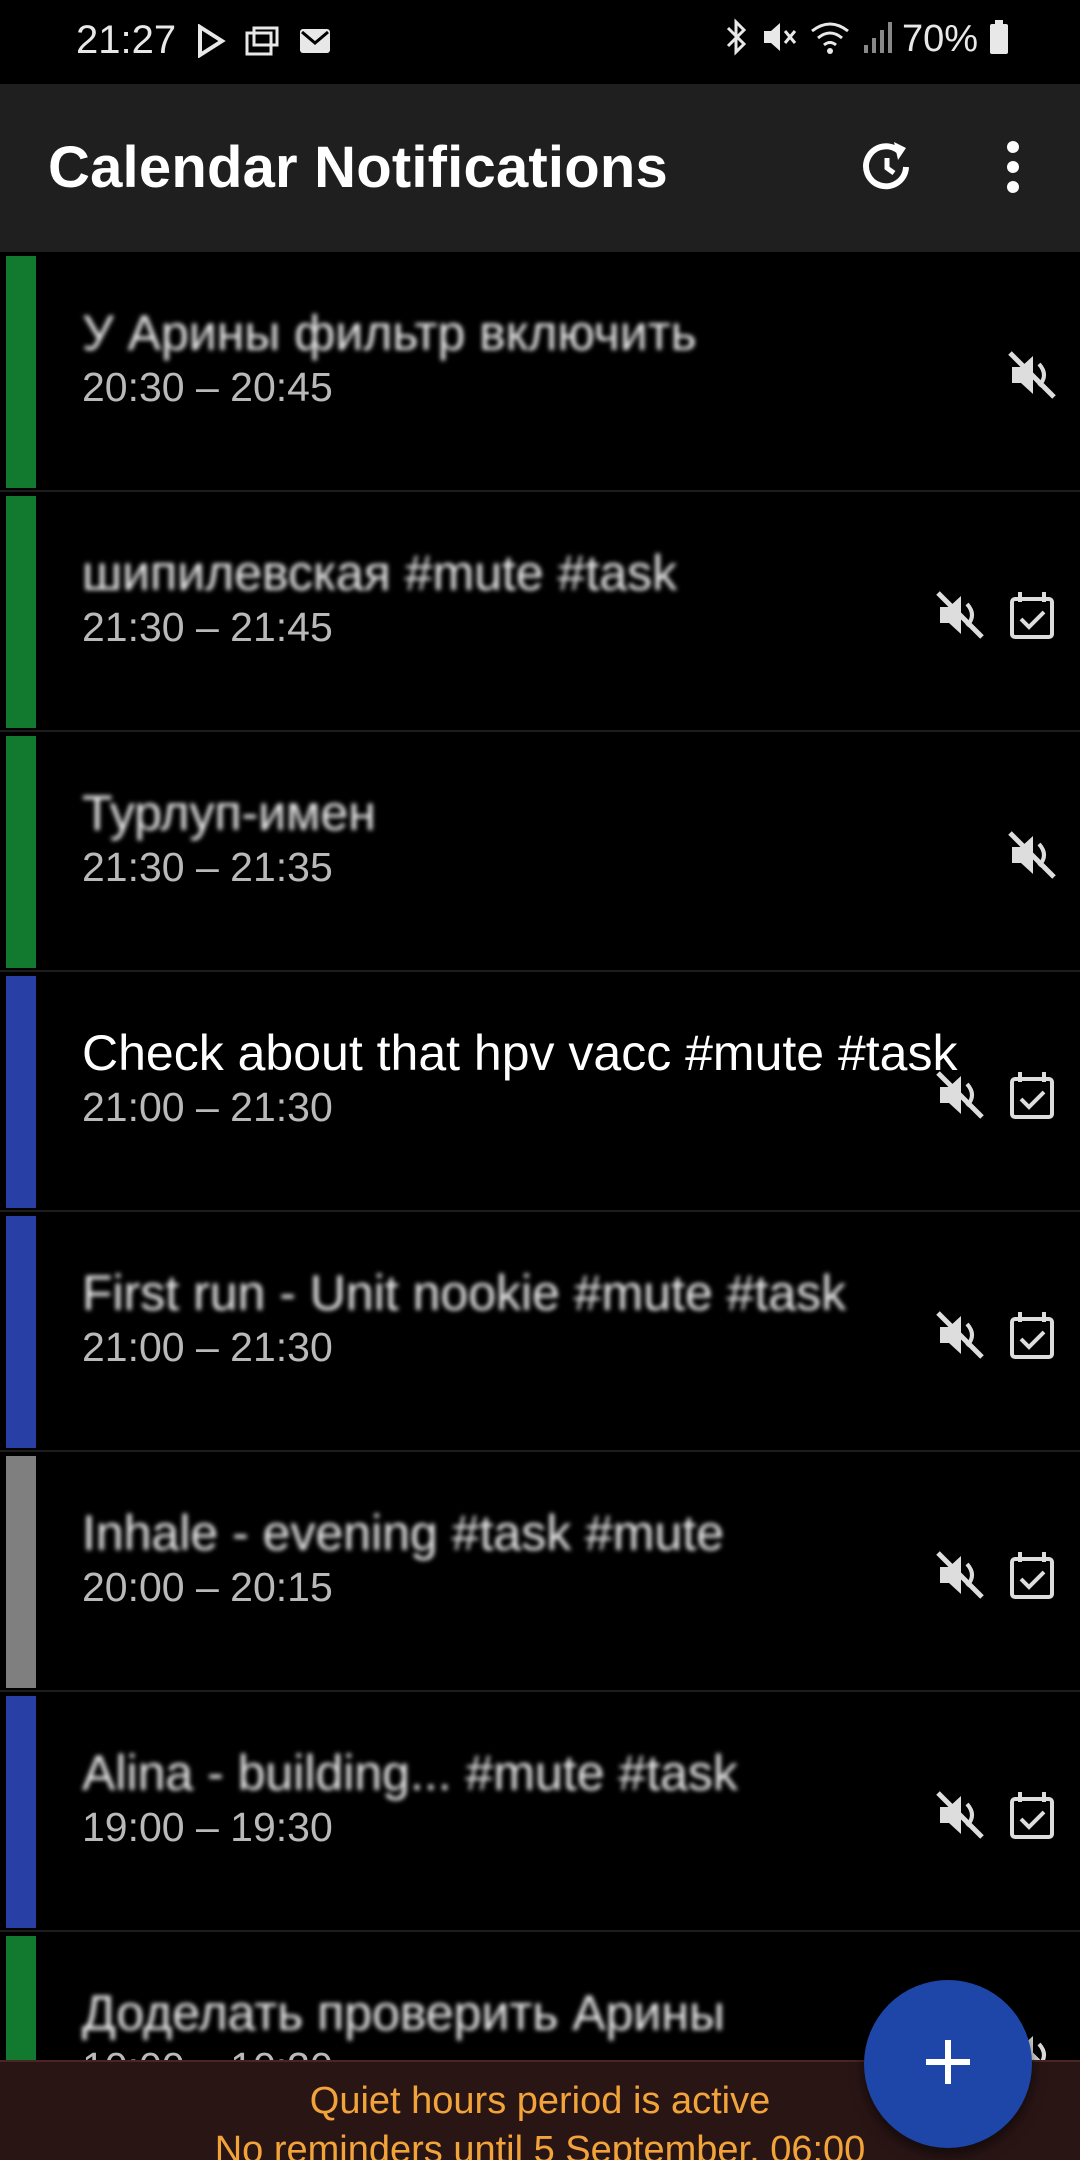 The image size is (1080, 2160). Describe the element at coordinates (939, 39) in the screenshot. I see `battery-percent: 70%` at that location.